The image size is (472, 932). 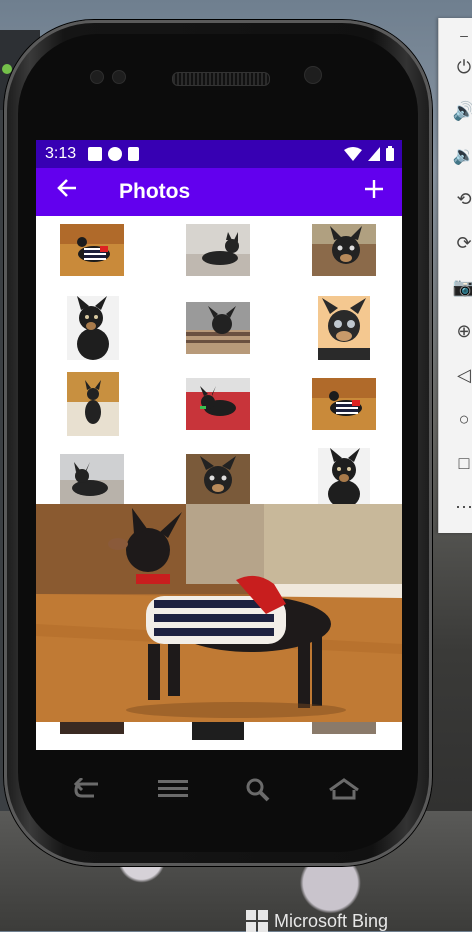 What do you see at coordinates (374, 190) in the screenshot?
I see `add-icon` at bounding box center [374, 190].